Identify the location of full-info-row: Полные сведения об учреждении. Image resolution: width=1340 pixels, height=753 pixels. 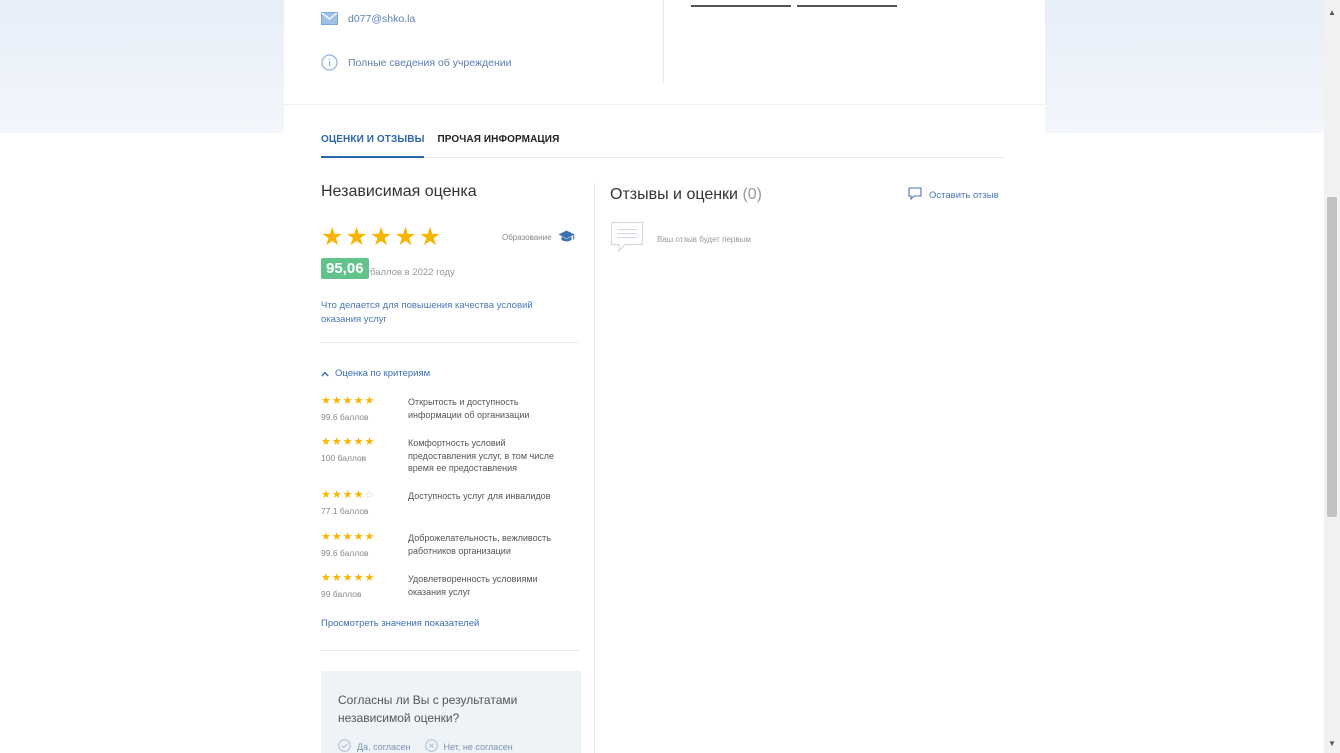
(416, 62).